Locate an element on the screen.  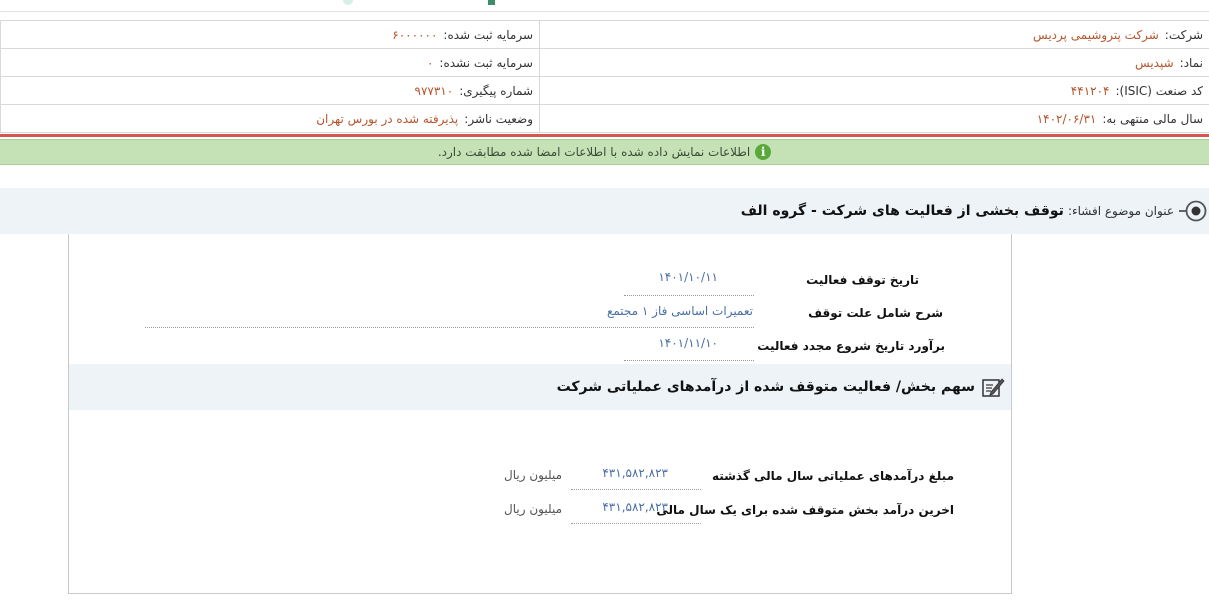
restart-estimate-label: برآورد تاریخ شروع مجدد فعالیت is located at coordinates (851, 346).